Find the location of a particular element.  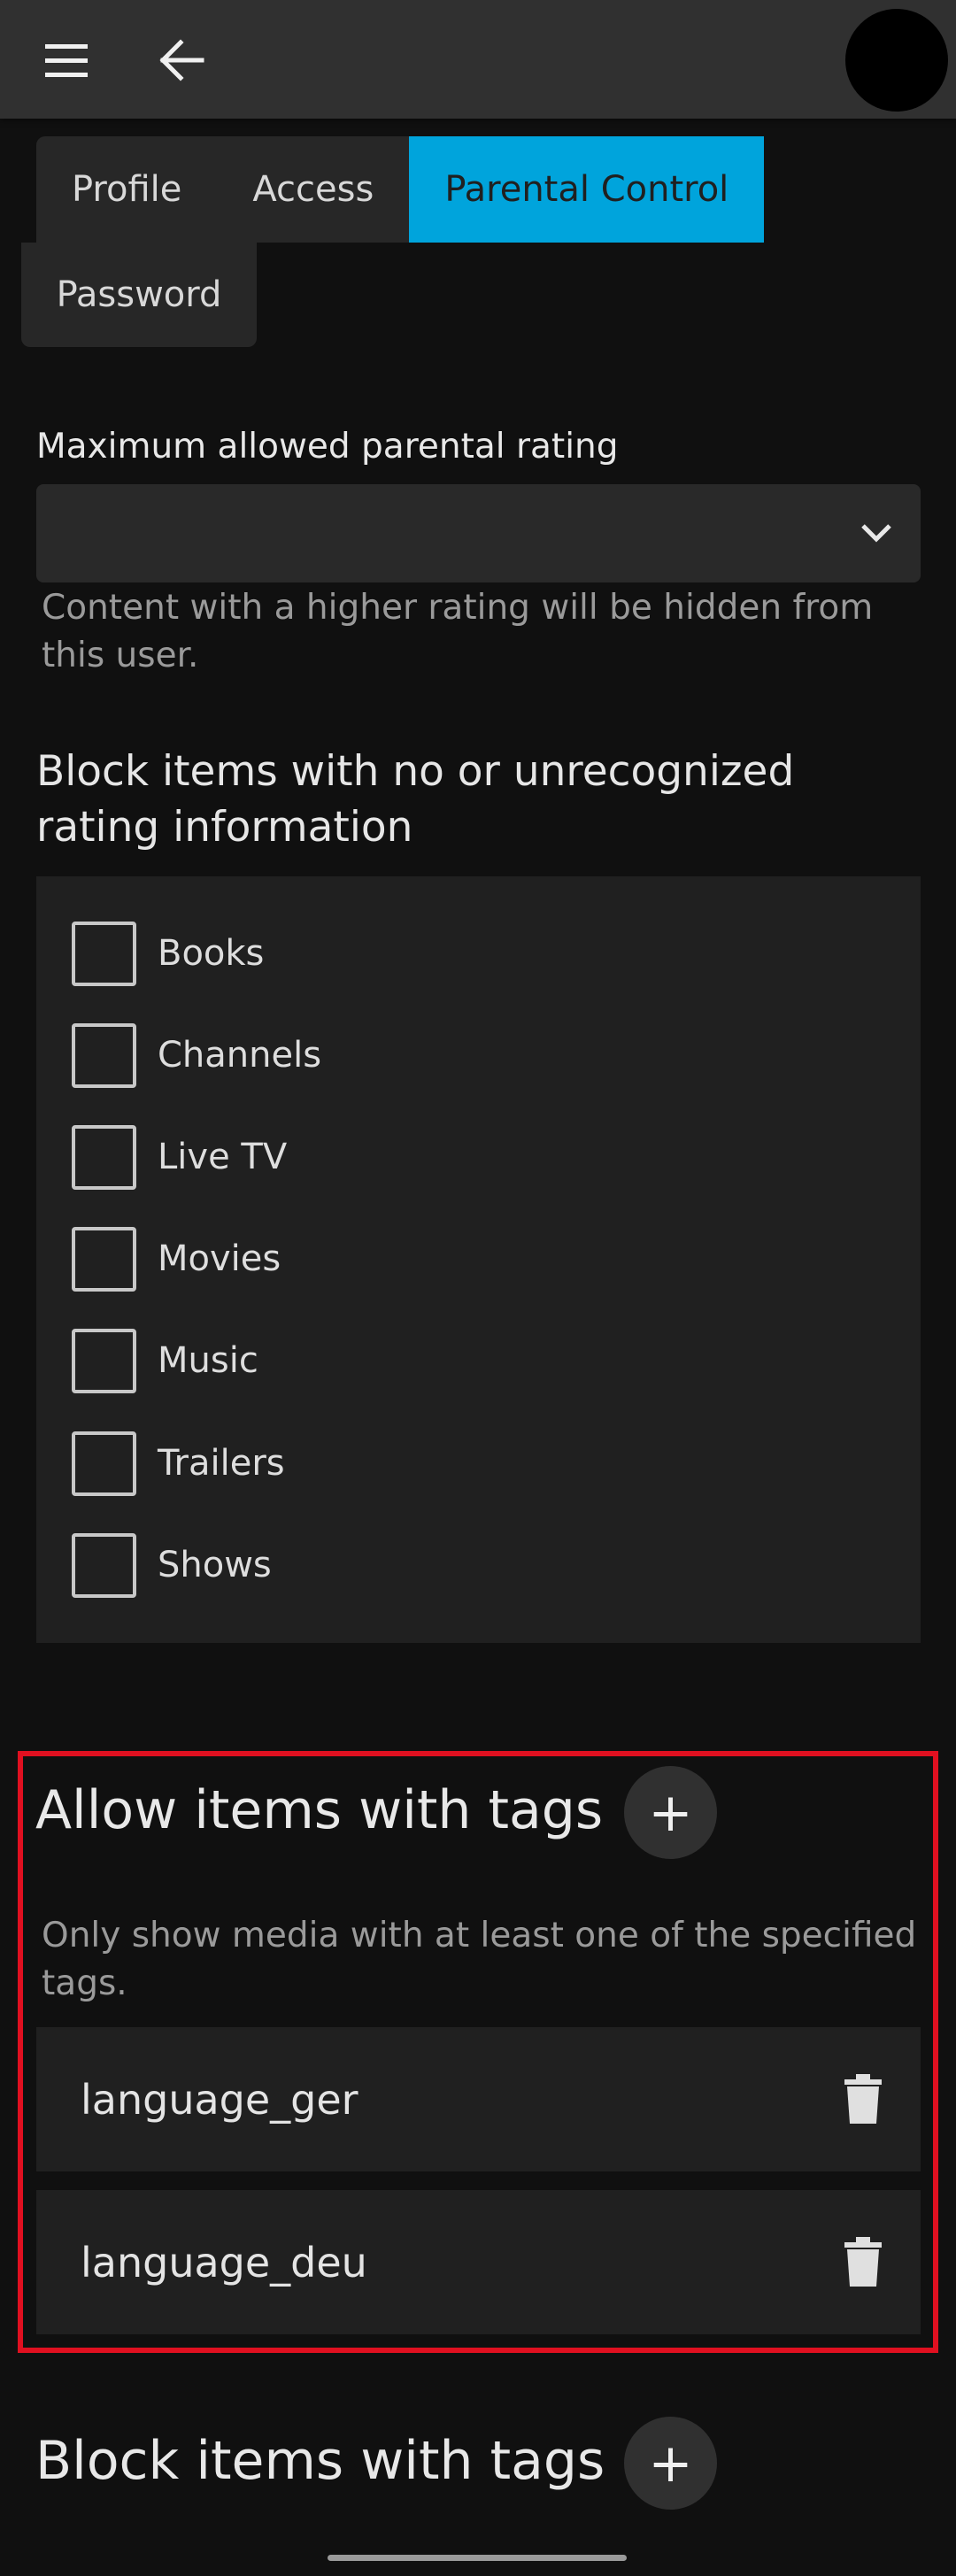

parental-rating-label: Maximum allowed parental rating is located at coordinates (327, 447).